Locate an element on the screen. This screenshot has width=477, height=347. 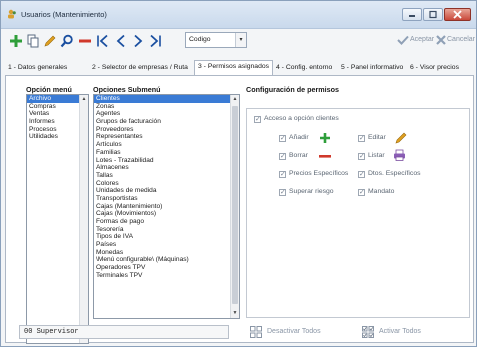
submenu-option-item: Tipos de IVA is located at coordinates (166, 237).